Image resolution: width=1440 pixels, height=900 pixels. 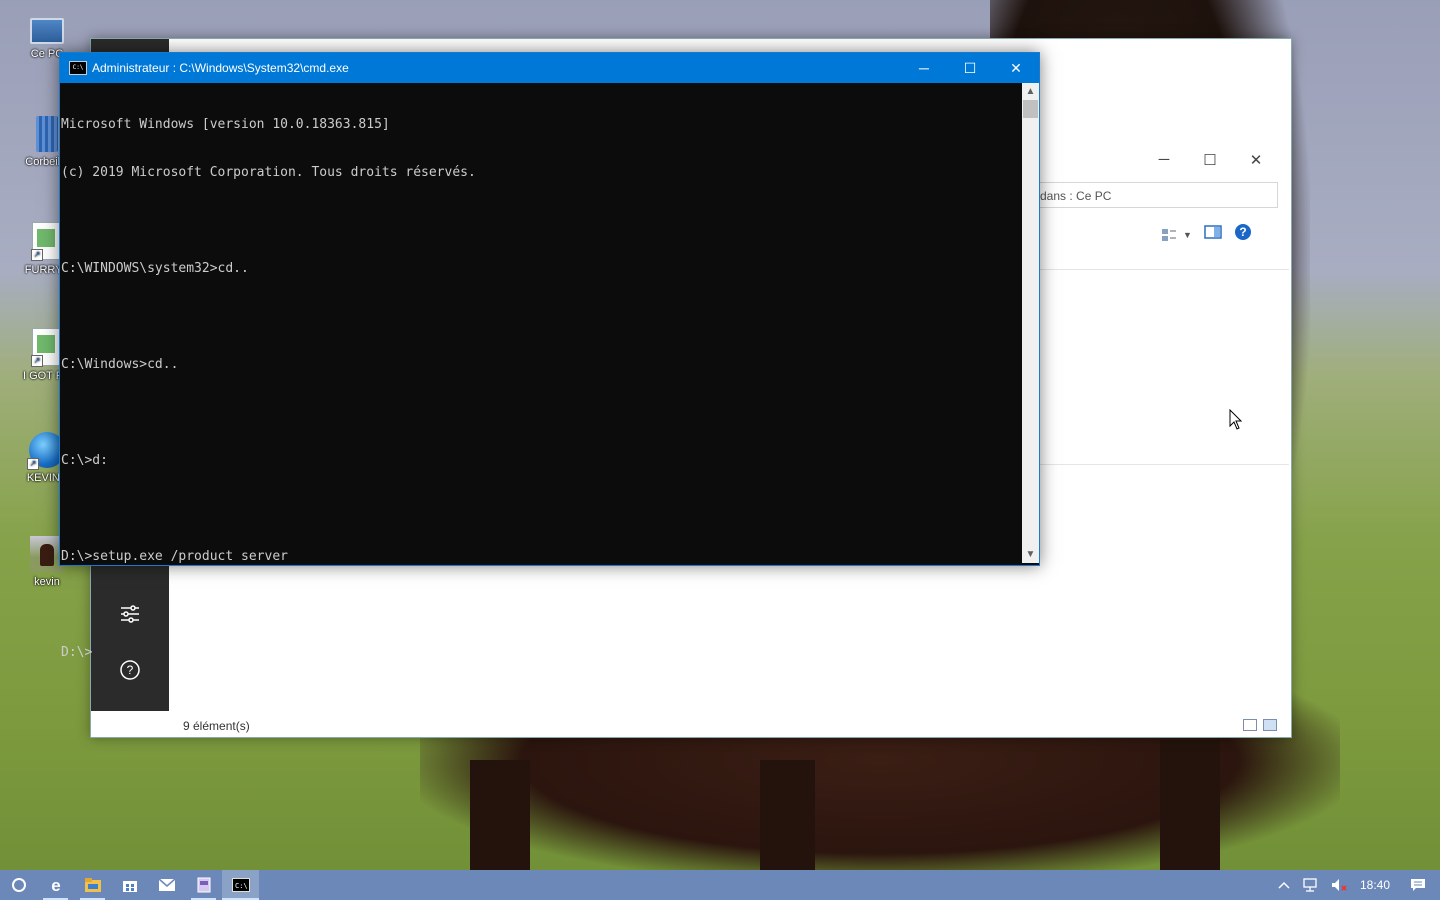 What do you see at coordinates (77, 652) in the screenshot?
I see `console-prompt-line: D:\>` at bounding box center [77, 652].